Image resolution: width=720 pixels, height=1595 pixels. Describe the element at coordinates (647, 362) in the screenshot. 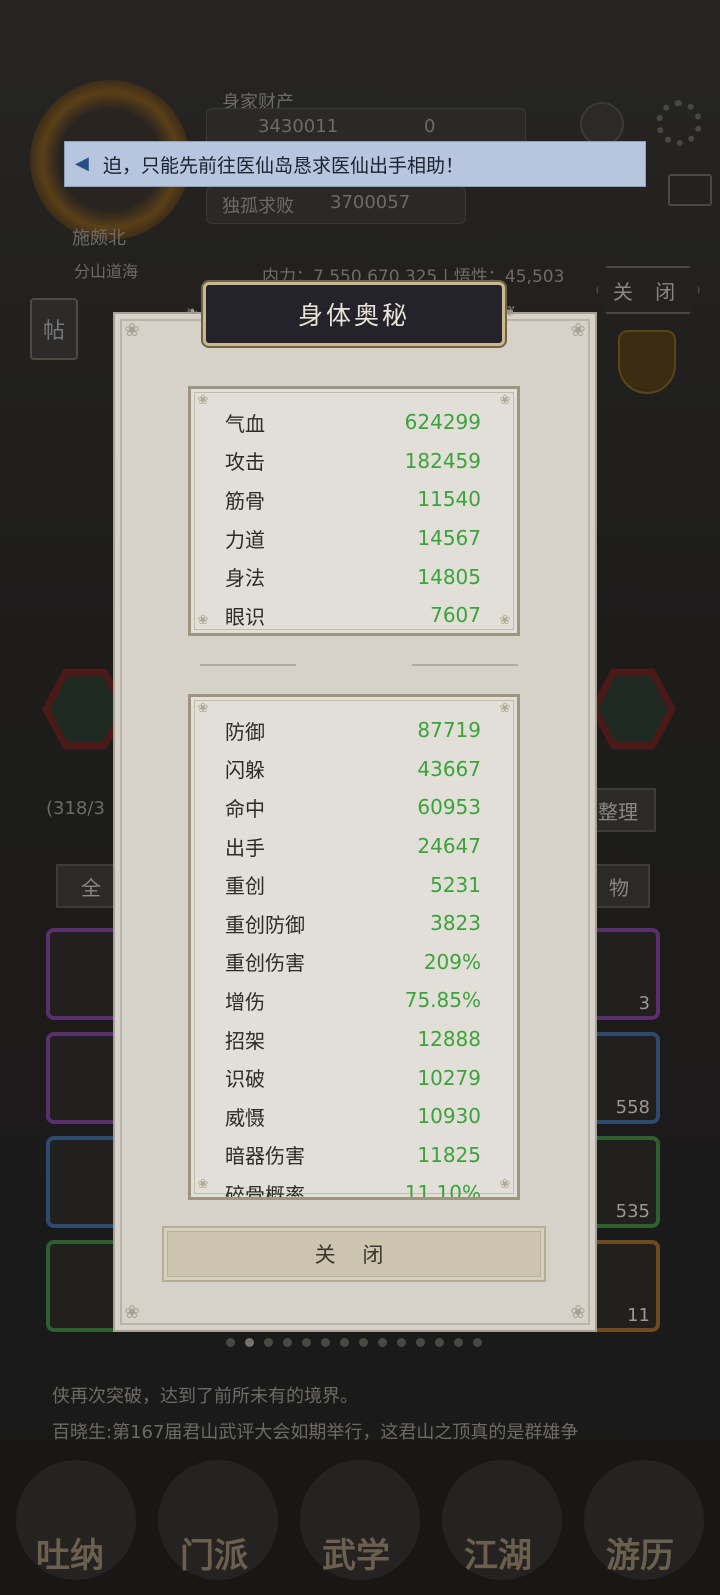

I see `amulet-icon` at that location.